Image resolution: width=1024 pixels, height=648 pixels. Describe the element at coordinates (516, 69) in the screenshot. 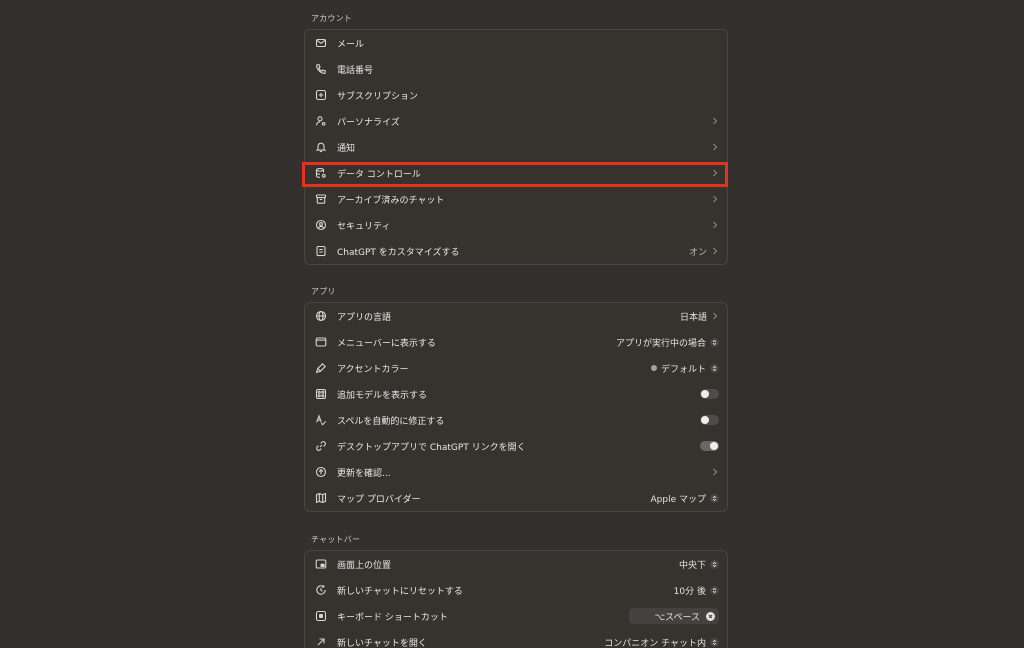

I see `row-phone: 電話番号` at that location.